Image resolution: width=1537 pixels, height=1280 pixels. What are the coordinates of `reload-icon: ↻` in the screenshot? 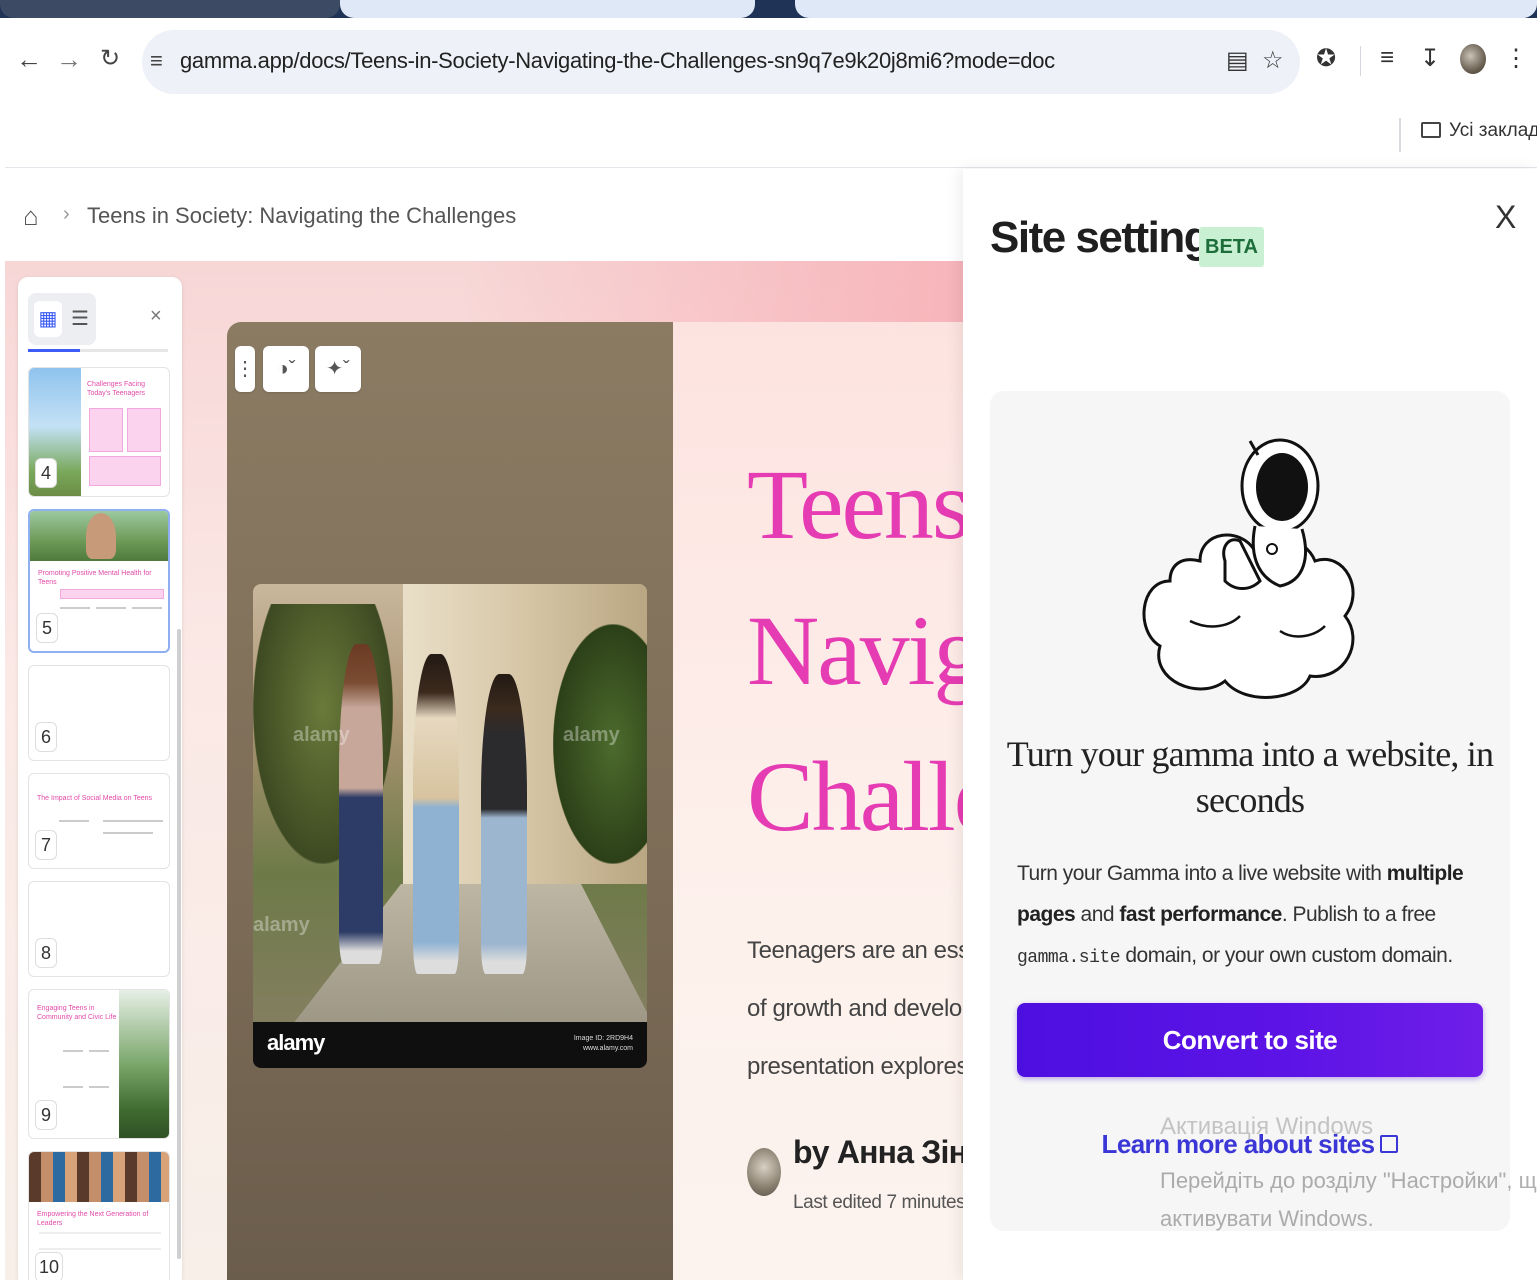 It's located at (110, 59).